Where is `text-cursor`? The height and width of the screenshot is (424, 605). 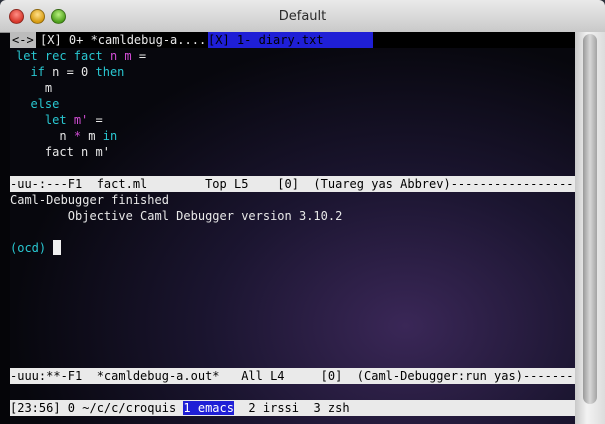 text-cursor is located at coordinates (57, 247).